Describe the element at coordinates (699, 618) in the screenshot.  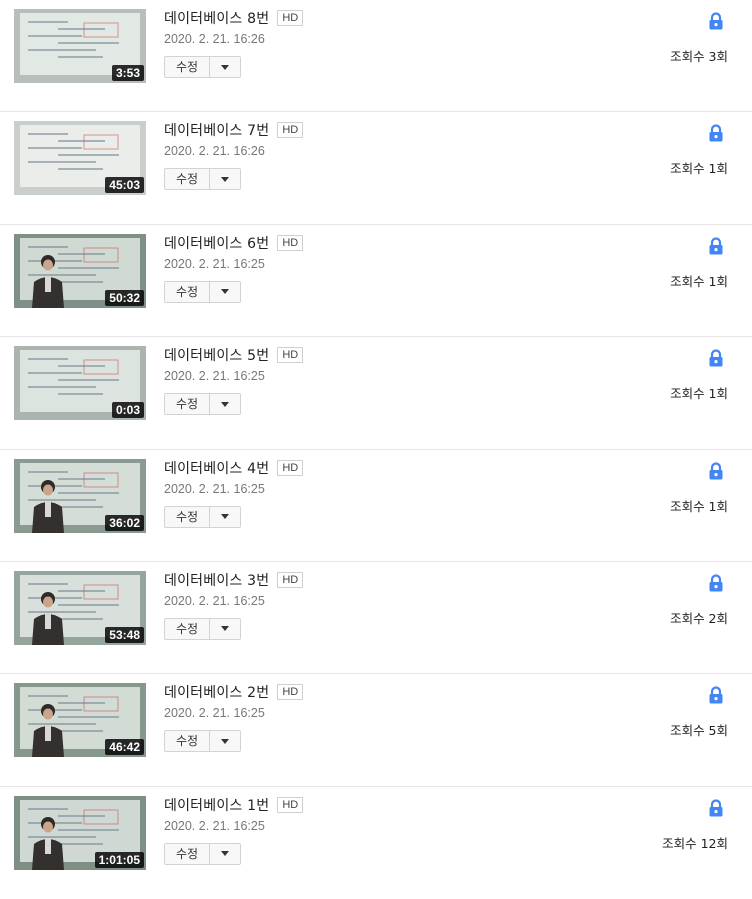
I see `view-count: 조회수 2회` at that location.